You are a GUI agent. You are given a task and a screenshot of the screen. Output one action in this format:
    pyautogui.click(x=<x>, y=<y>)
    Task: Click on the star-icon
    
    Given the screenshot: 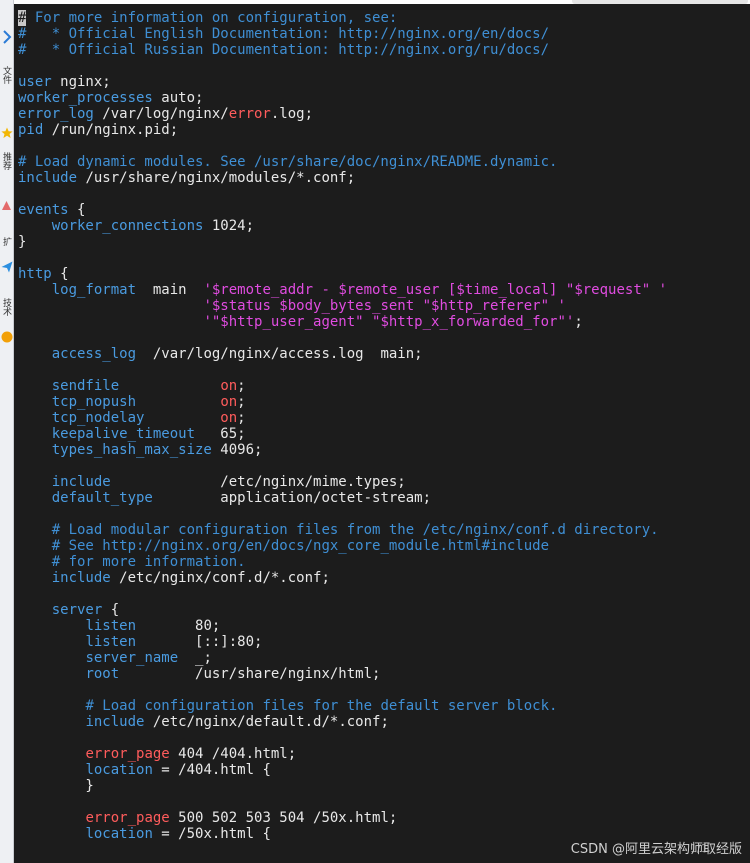 What is the action you would take?
    pyautogui.click(x=6, y=133)
    